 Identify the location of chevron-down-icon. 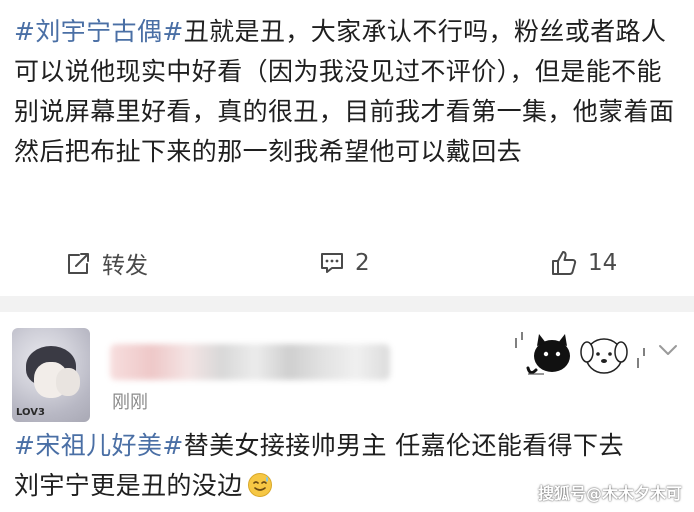
(668, 350).